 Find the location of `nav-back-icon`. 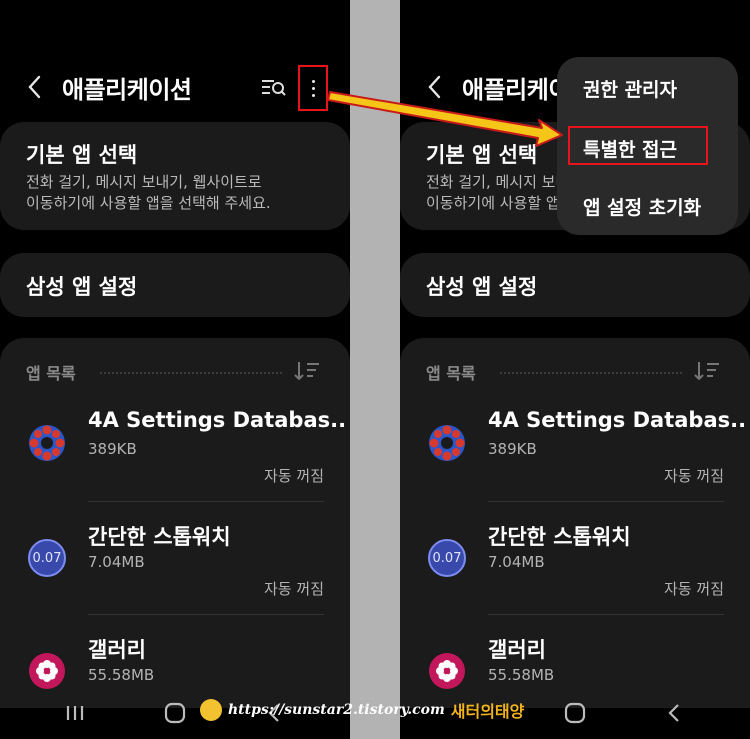

nav-back-icon is located at coordinates (675, 713).